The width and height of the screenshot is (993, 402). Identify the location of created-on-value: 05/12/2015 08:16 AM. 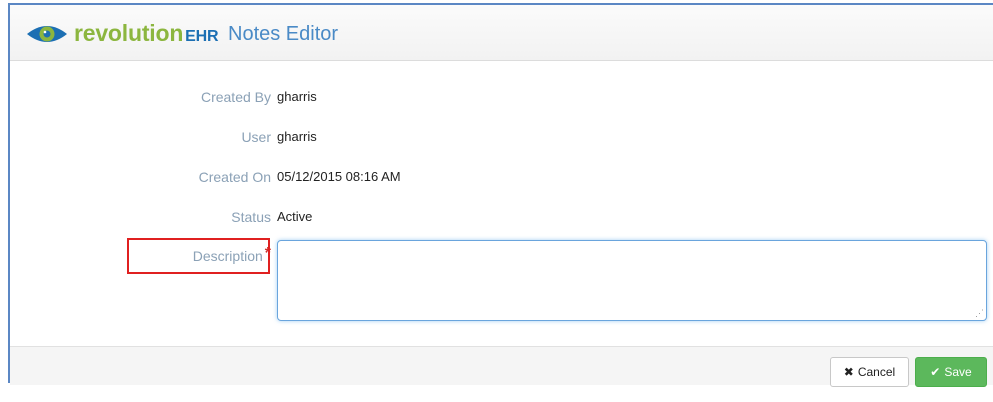
(339, 176).